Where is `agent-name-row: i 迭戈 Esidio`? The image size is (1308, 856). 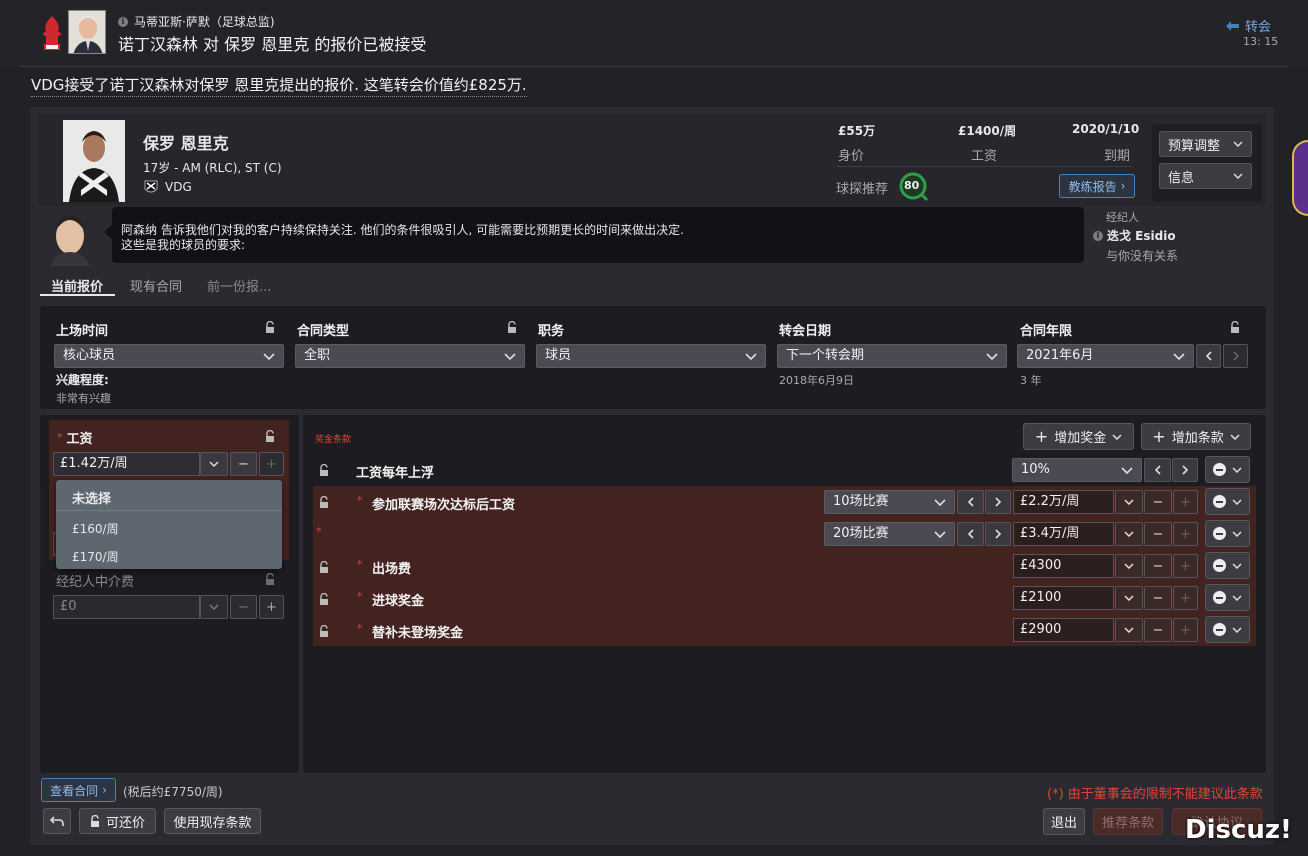
agent-name-row: i 迭戈 Esidio is located at coordinates (1134, 235).